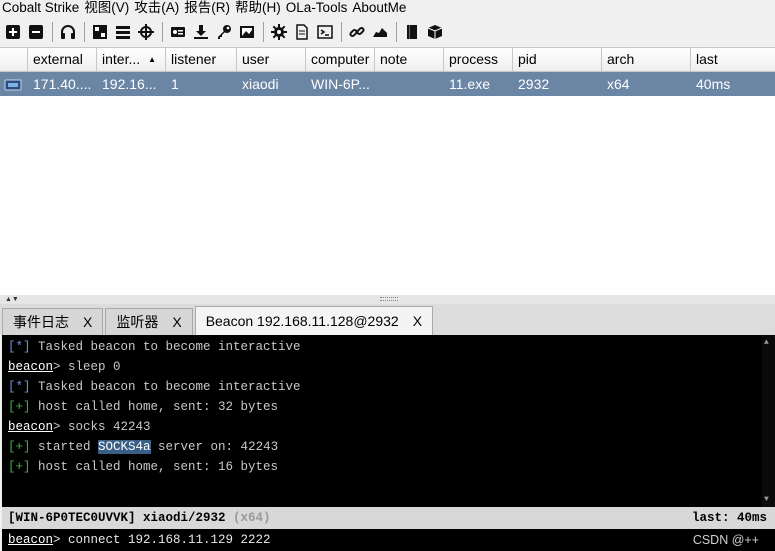  I want to click on menu-attack: 攻击(A), so click(157, 8).